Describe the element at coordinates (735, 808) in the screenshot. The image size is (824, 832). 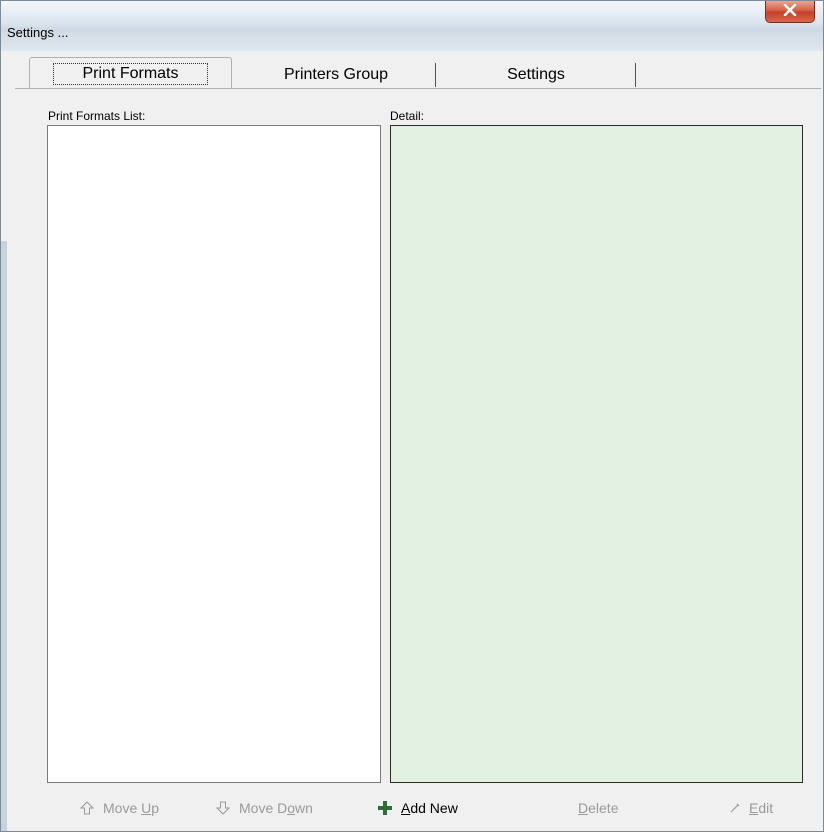
I see `pencil-icon` at that location.